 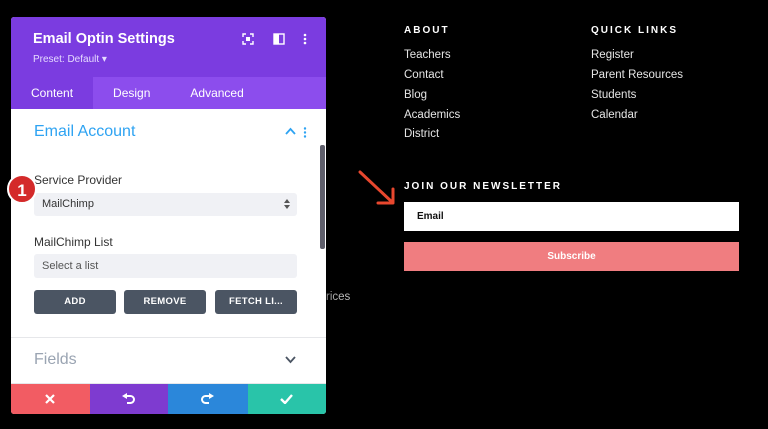 What do you see at coordinates (612, 55) in the screenshot?
I see `footer-link-register: Register` at bounding box center [612, 55].